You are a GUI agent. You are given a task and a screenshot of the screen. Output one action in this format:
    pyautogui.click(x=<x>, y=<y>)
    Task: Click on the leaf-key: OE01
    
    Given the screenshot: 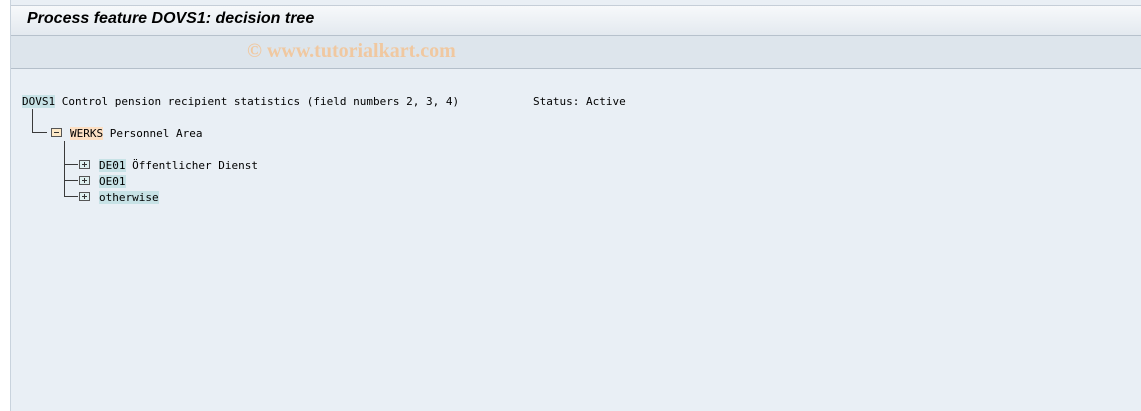 What is the action you would take?
    pyautogui.click(x=112, y=181)
    